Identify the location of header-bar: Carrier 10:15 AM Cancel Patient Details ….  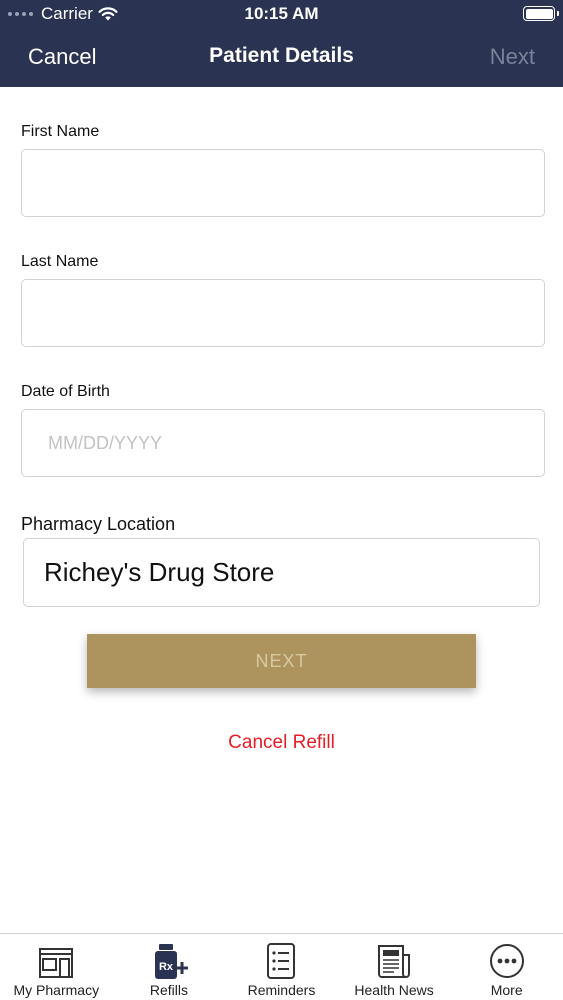
(281, 43).